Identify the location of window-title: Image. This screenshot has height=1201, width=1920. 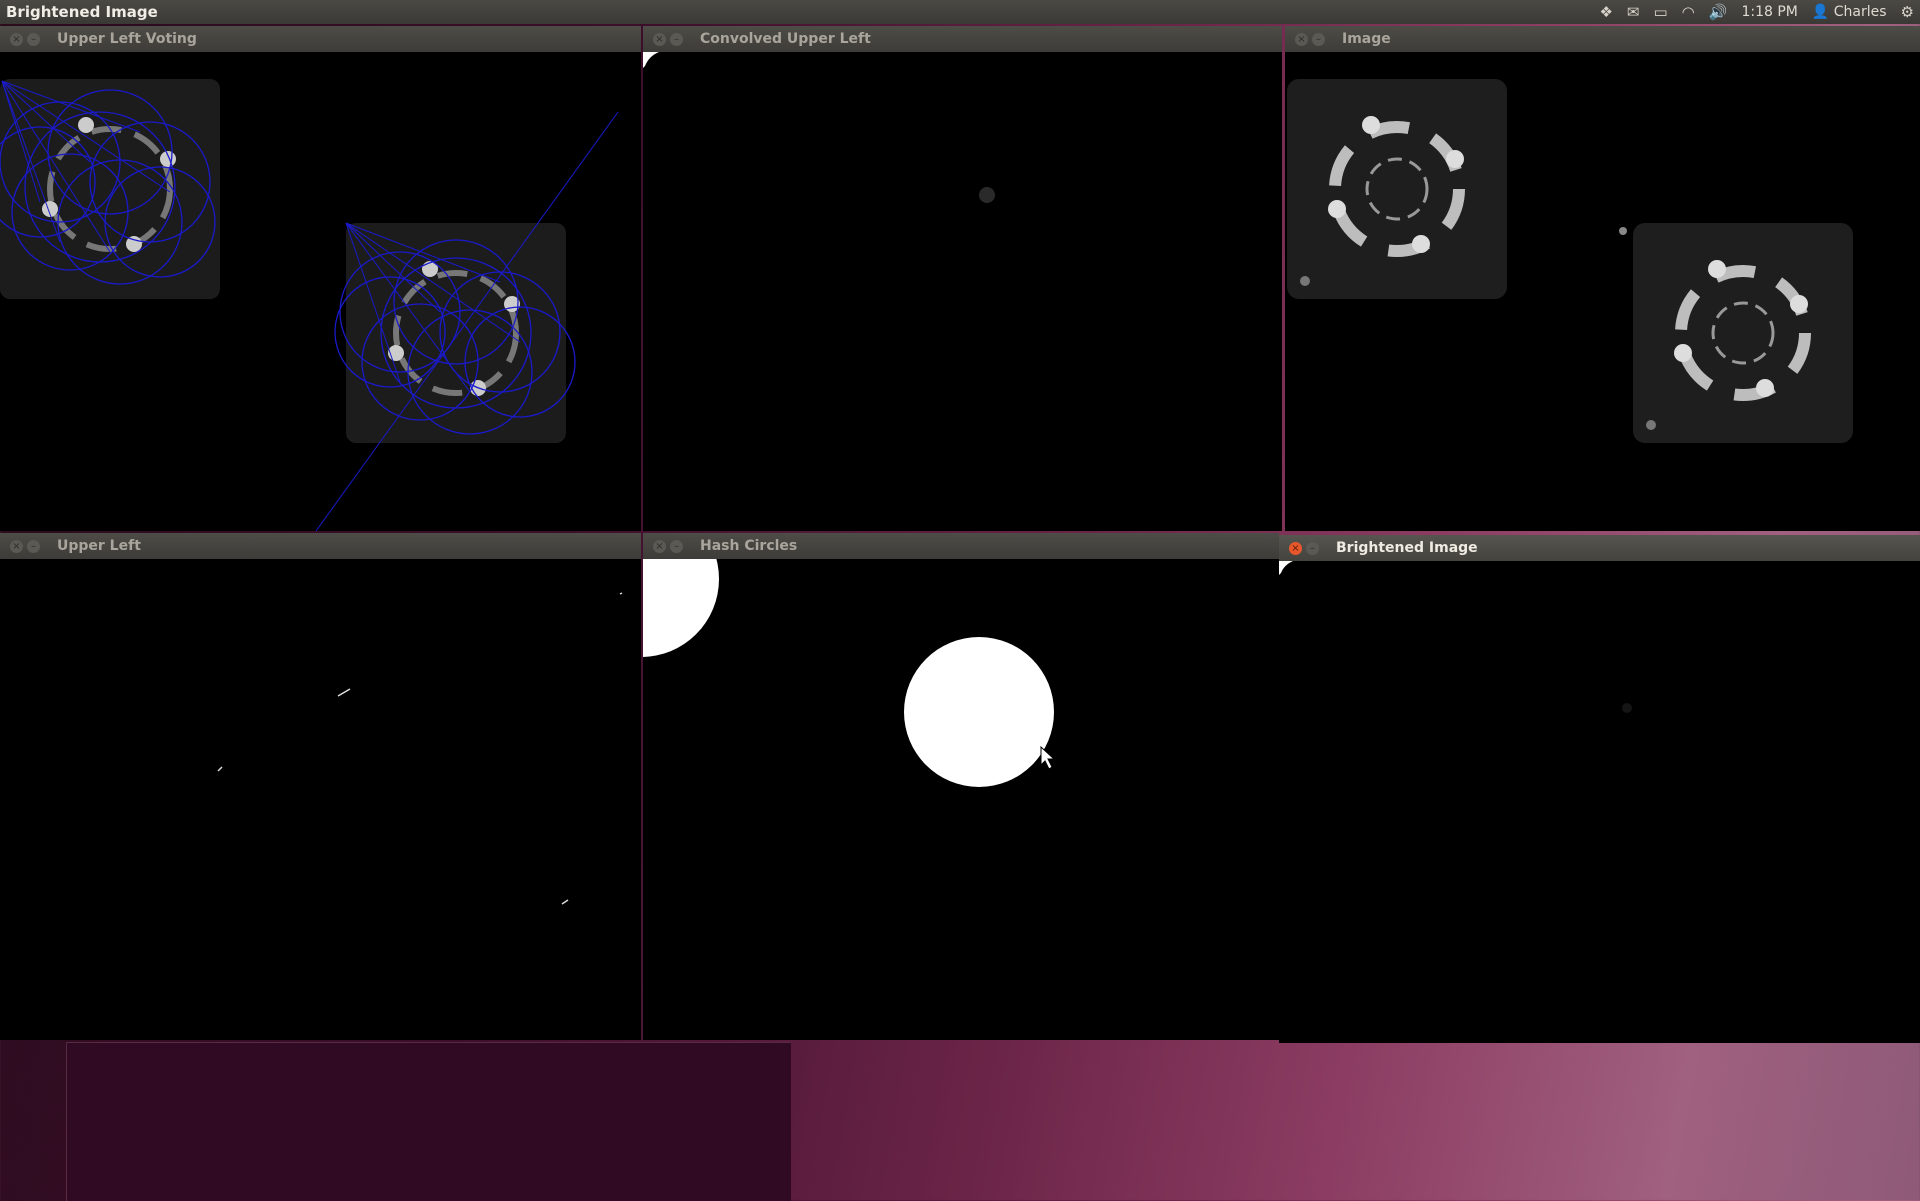
(1366, 39).